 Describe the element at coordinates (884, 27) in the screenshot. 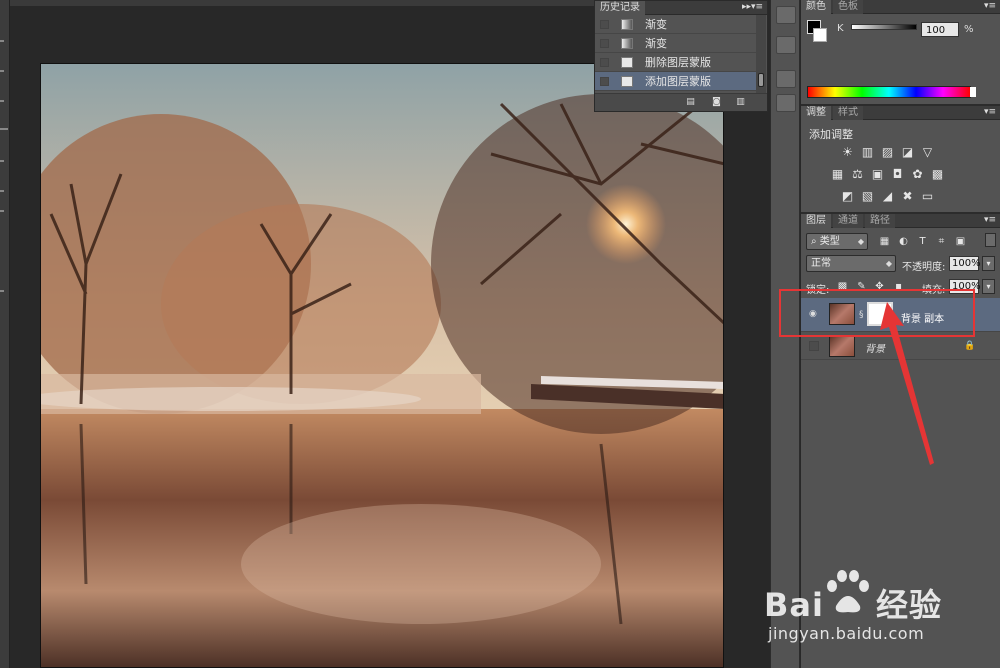

I see `k-slider` at that location.